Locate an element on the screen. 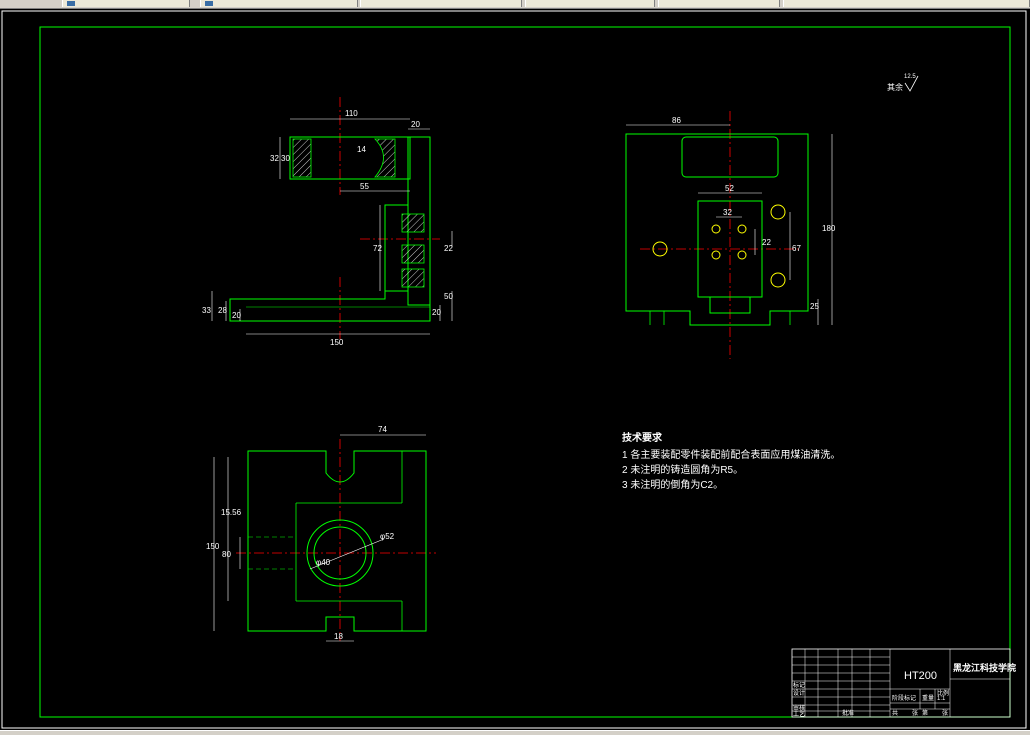 This screenshot has height=735, width=1030. dimension-label: 80 is located at coordinates (226, 554).